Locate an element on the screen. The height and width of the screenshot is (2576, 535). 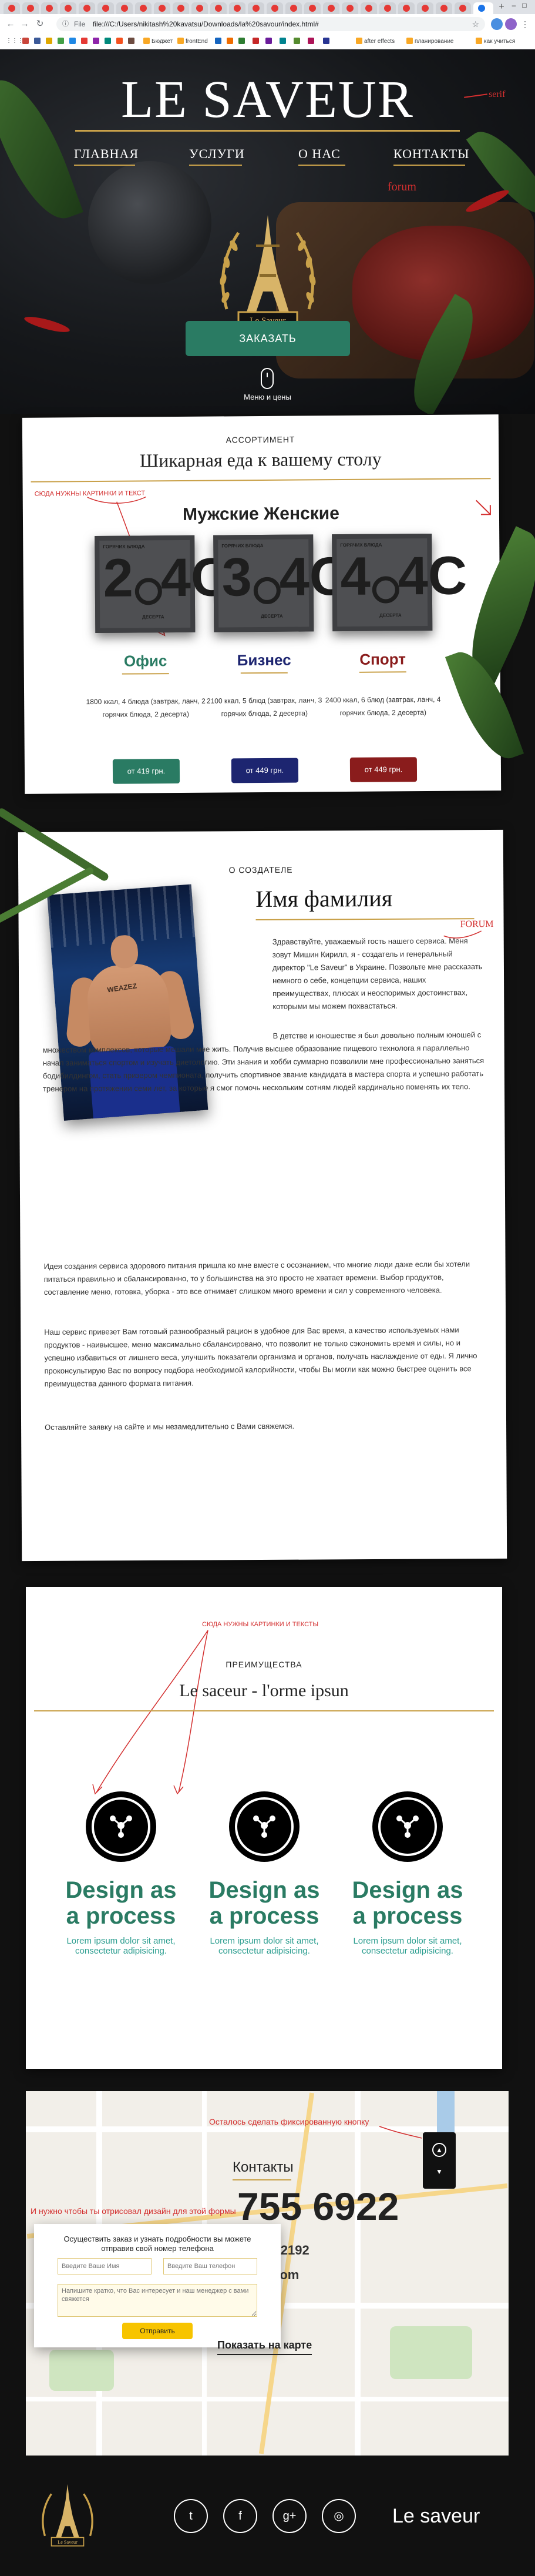
bookmark-label: Бюджет is located at coordinates (162, 41).